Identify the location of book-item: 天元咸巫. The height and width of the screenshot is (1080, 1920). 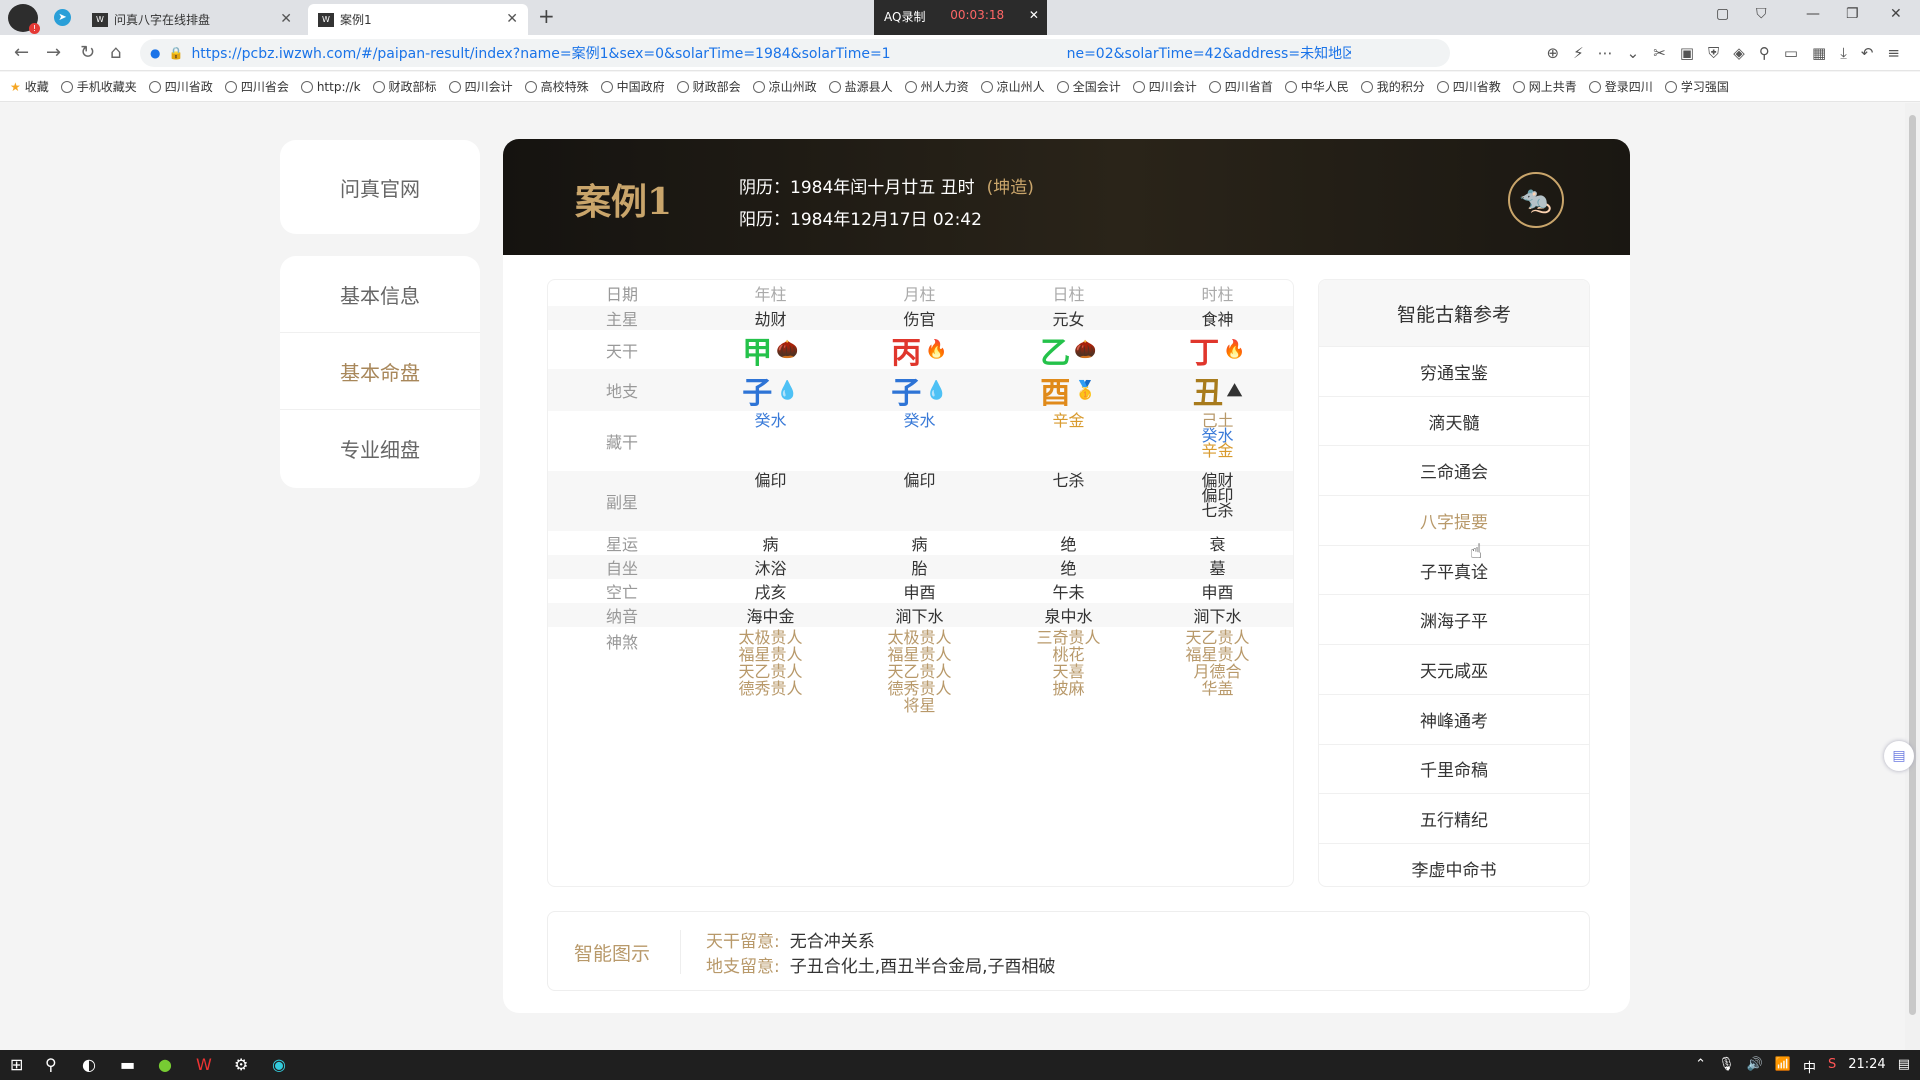
(1454, 669).